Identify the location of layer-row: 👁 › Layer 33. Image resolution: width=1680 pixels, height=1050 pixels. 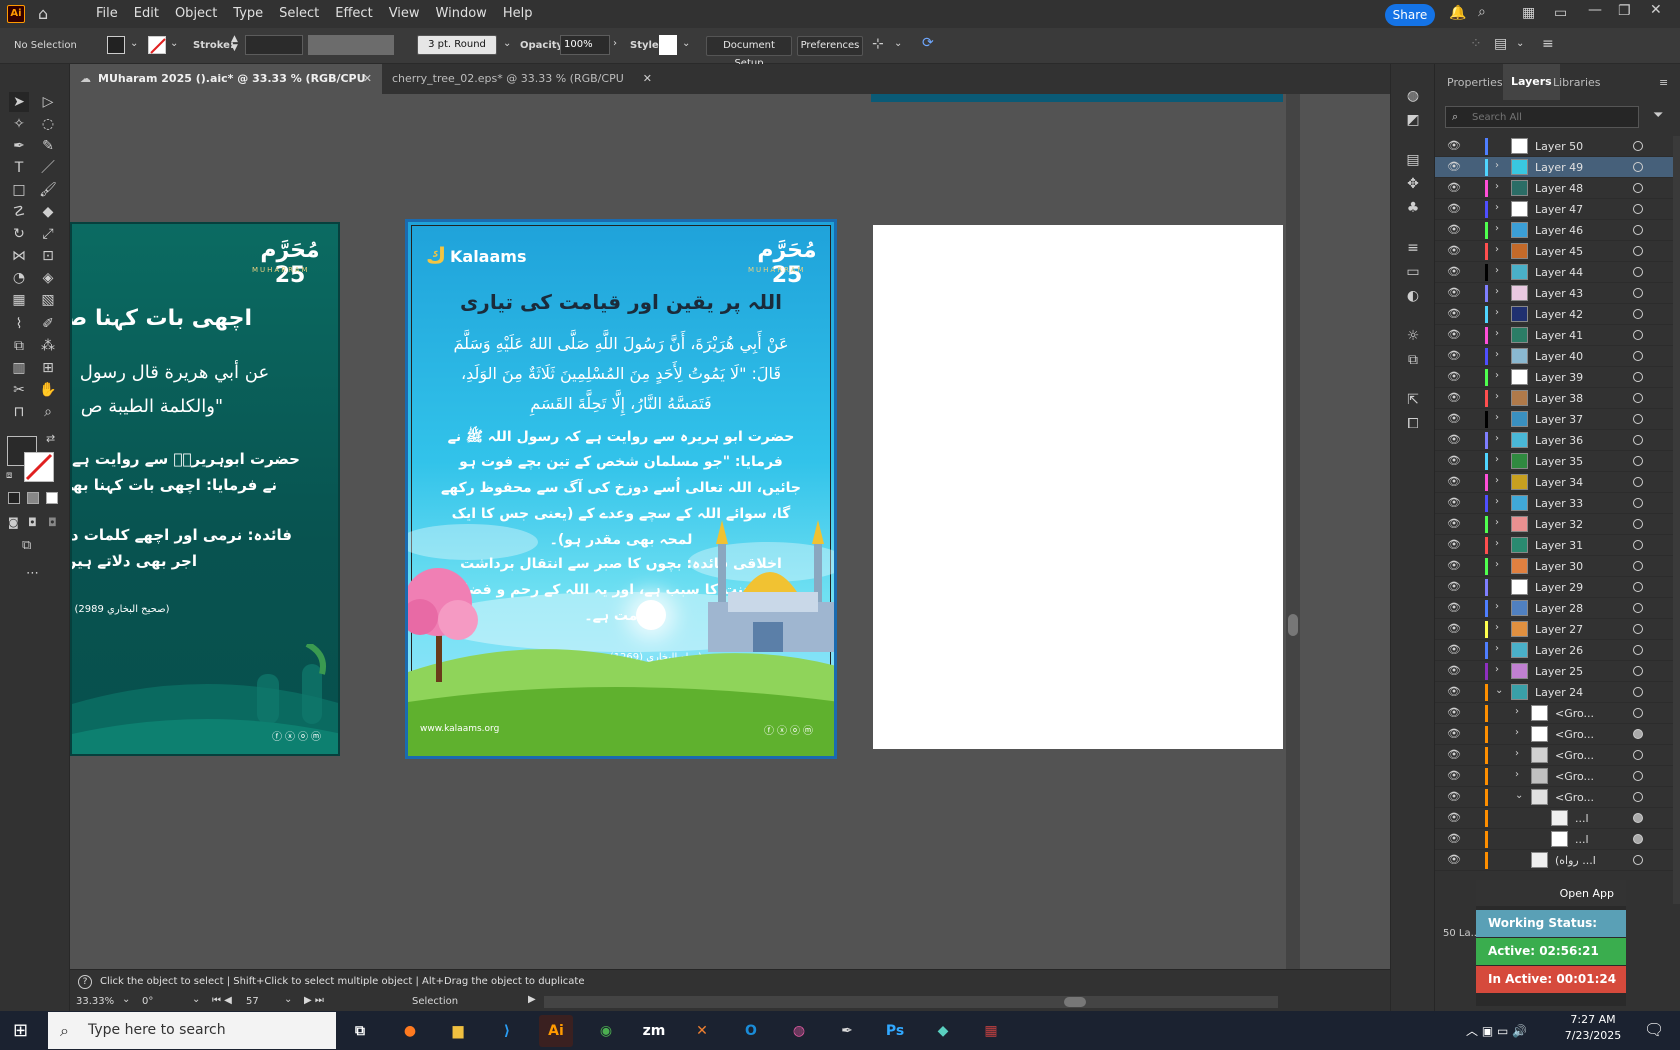
(1557, 503).